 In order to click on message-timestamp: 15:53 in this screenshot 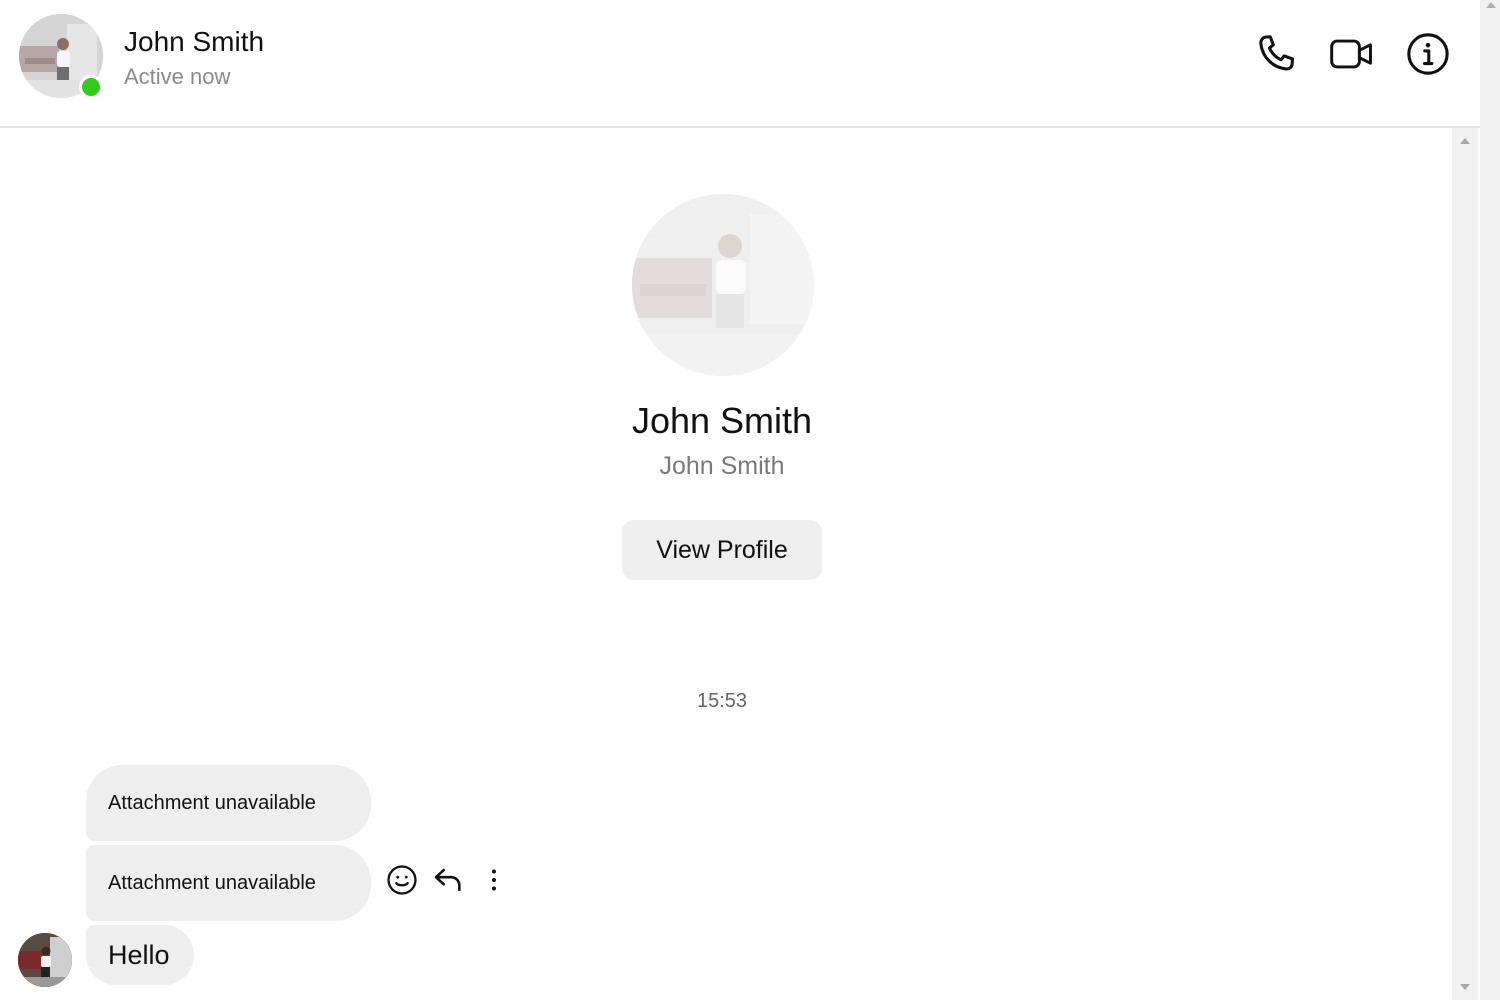, I will do `click(722, 701)`.